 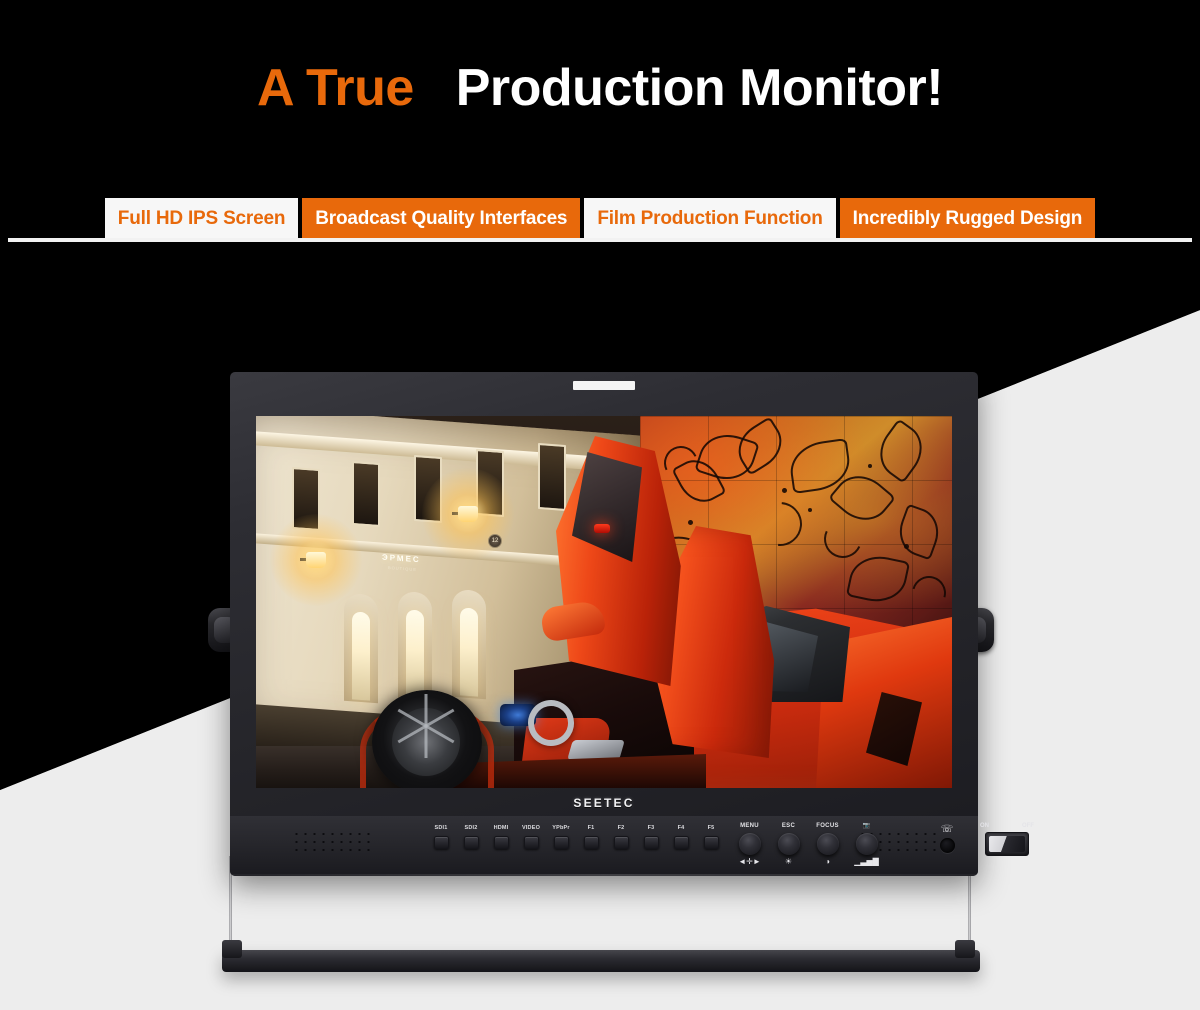 I want to click on esc-knob: ESC ☀, so click(x=788, y=844).